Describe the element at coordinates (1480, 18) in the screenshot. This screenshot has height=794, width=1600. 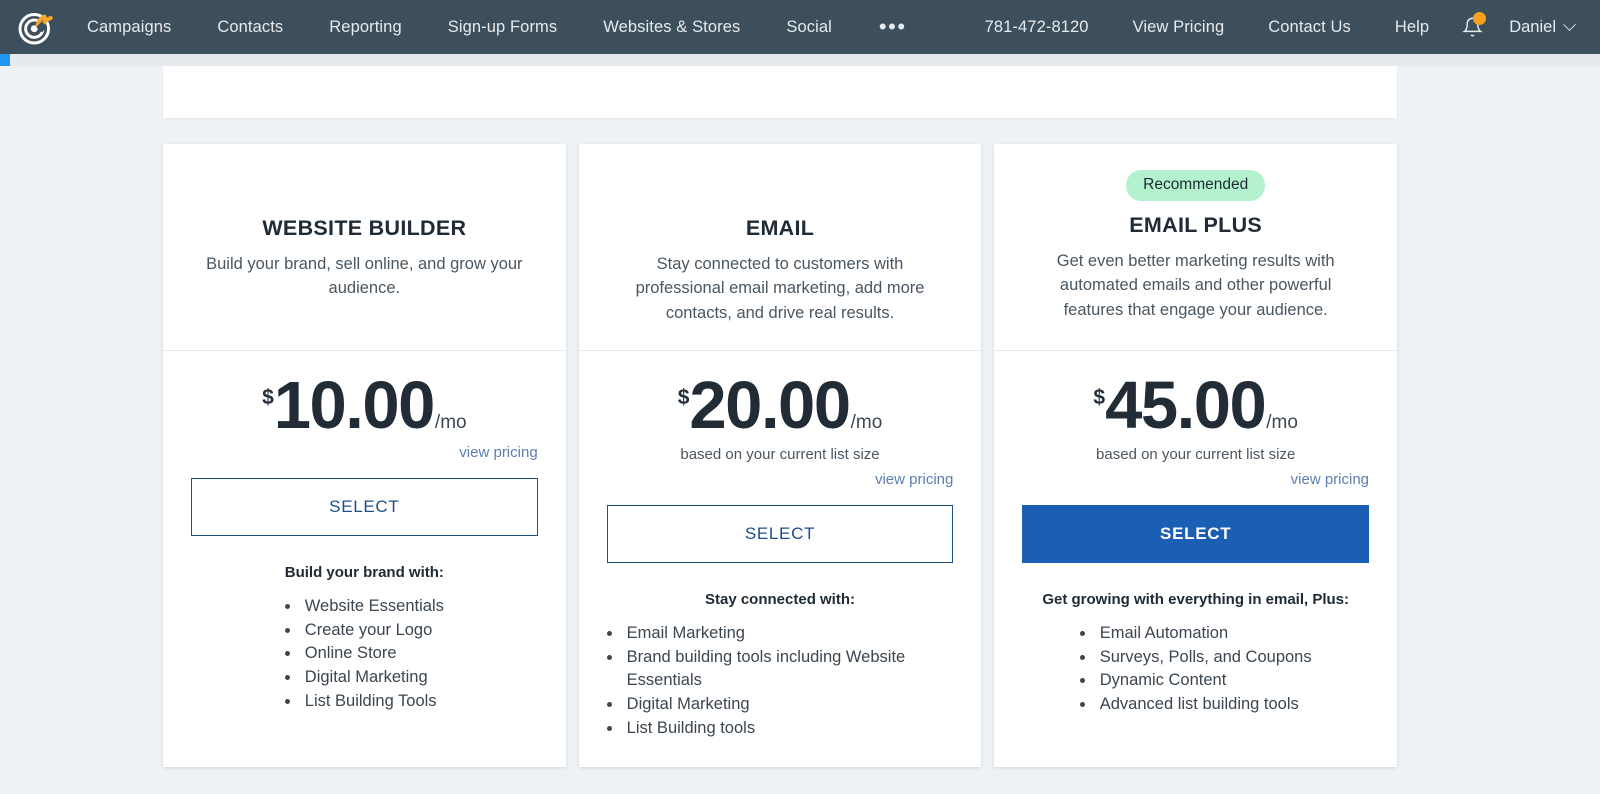
I see `notification-badge-dot` at that location.